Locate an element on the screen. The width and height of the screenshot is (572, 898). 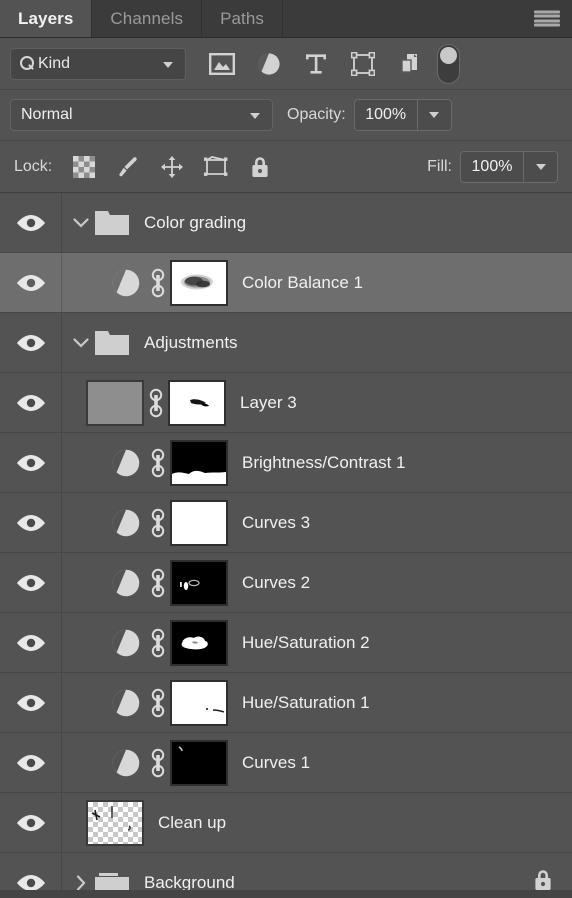
filter-kind-dropdown: Kind is located at coordinates (98, 63).